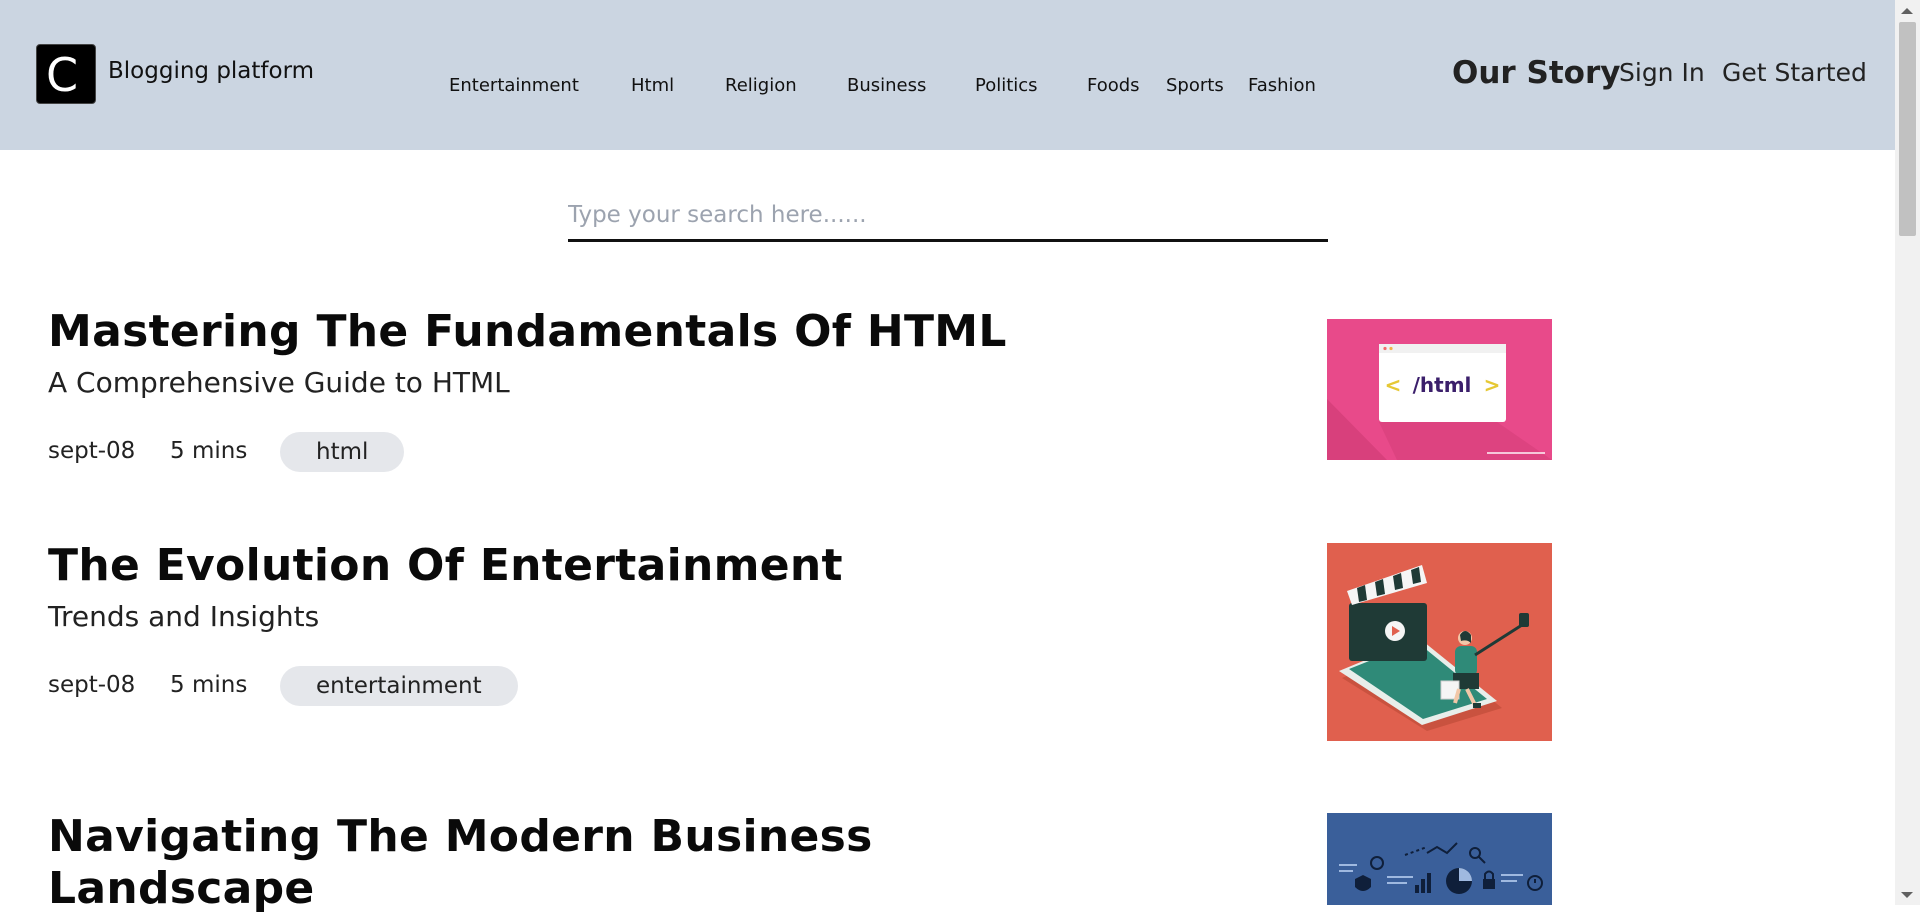 The width and height of the screenshot is (1920, 915). I want to click on scrollbar-thumb, so click(1907, 129).